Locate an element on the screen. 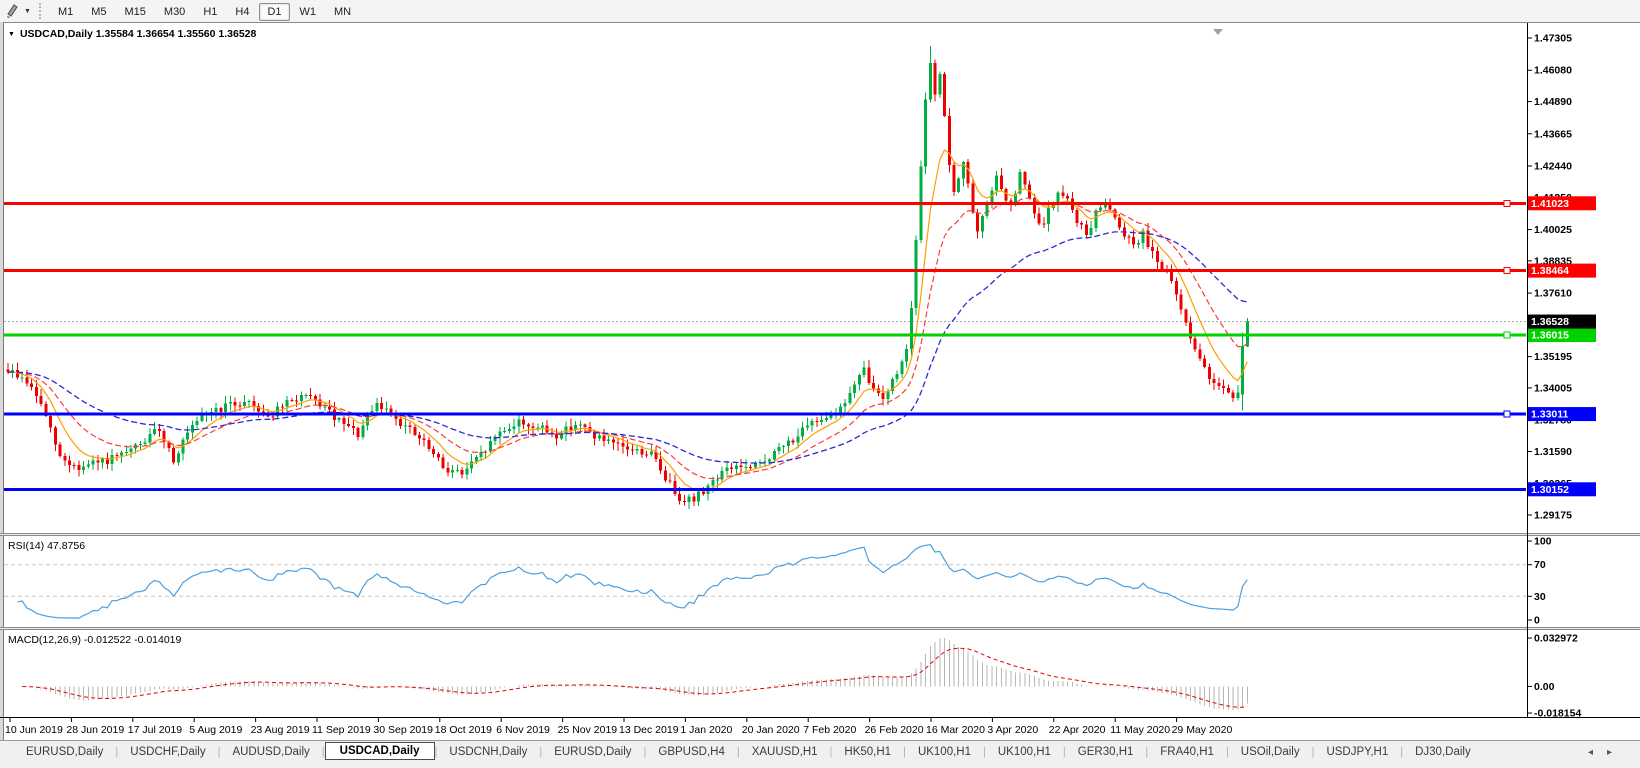  svg-text: 6 Nov 2019 is located at coordinates (523, 730).